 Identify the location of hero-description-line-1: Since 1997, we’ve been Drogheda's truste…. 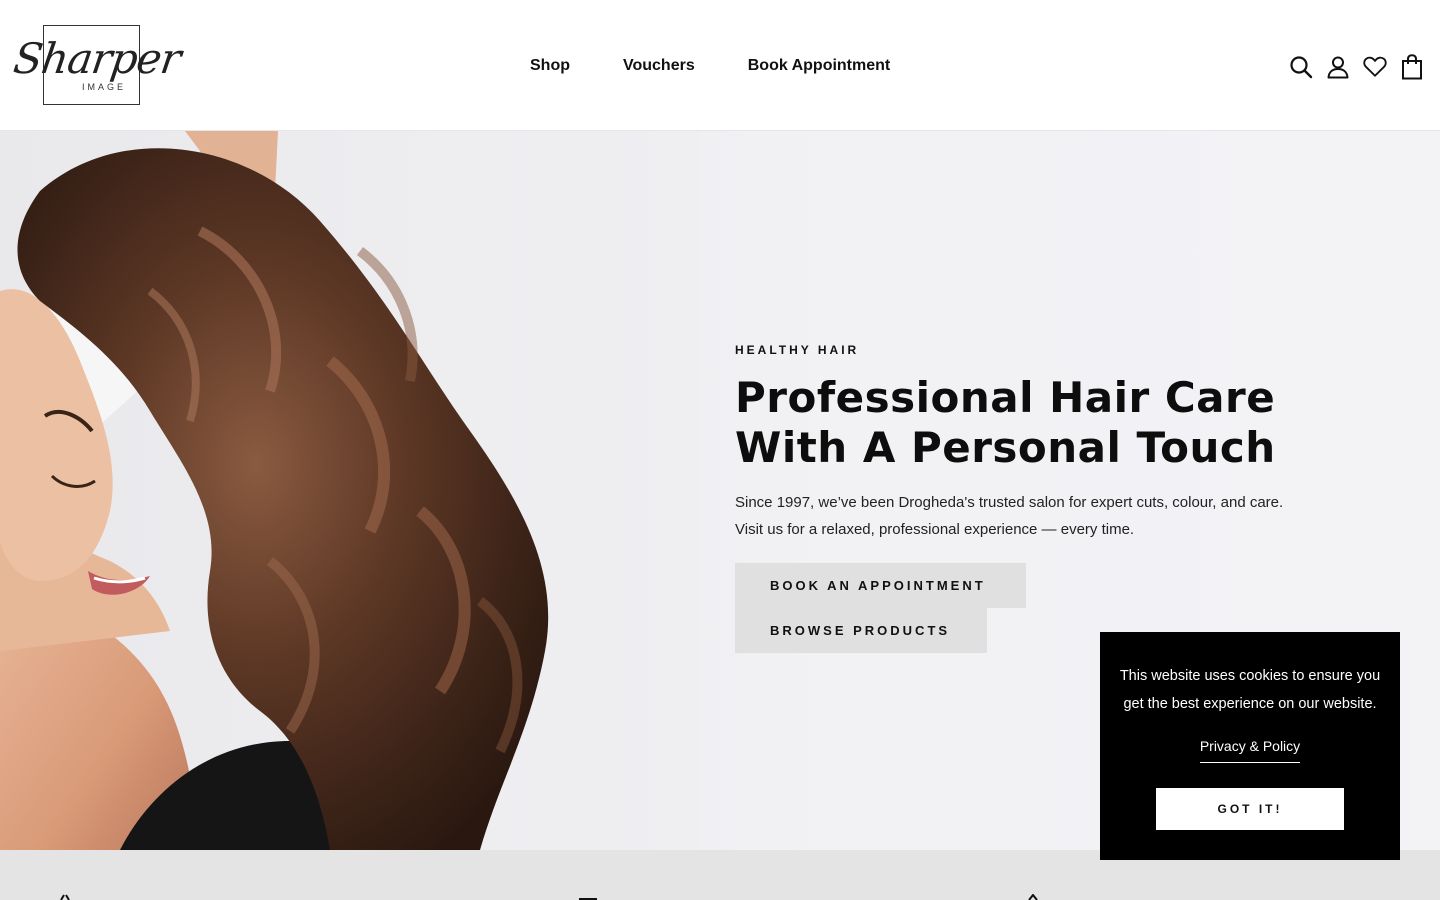
(1009, 502).